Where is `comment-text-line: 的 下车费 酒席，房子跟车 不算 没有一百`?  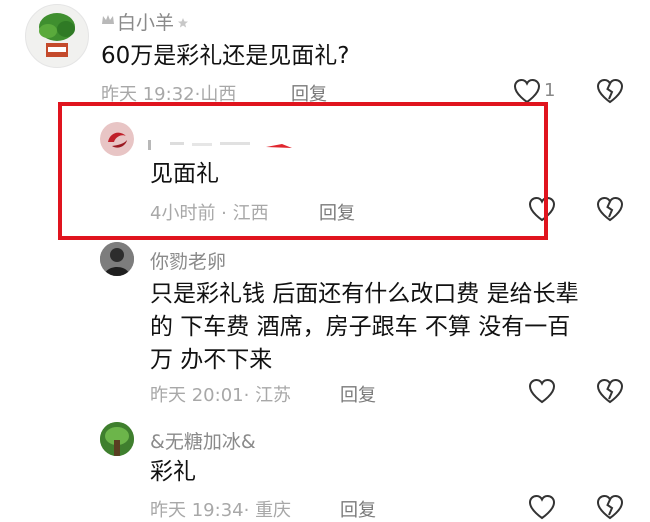 comment-text-line: 的 下车费 酒席，房子跟车 不算 没有一百 is located at coordinates (360, 327).